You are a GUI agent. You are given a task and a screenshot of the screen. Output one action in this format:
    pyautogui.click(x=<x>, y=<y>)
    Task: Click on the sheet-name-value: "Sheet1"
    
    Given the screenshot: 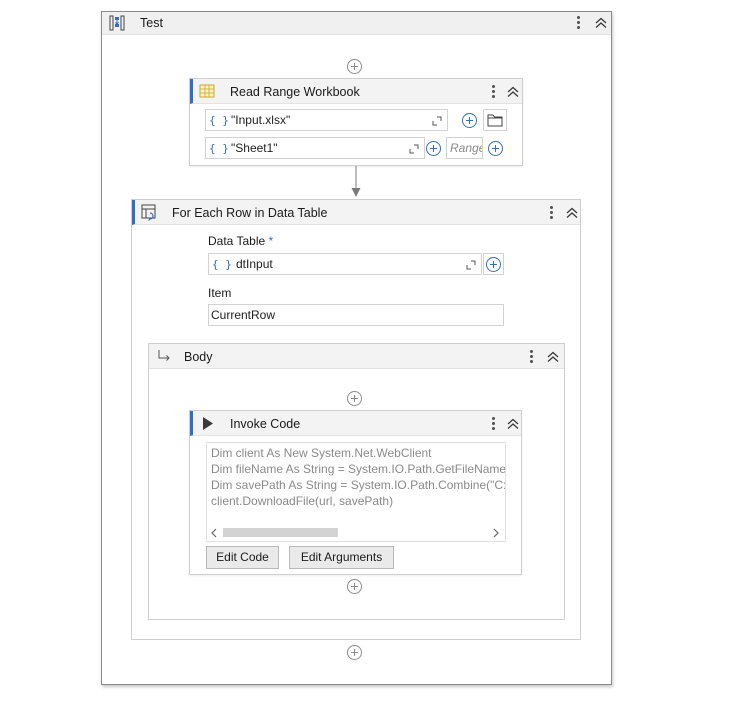 What is the action you would take?
    pyautogui.click(x=254, y=148)
    